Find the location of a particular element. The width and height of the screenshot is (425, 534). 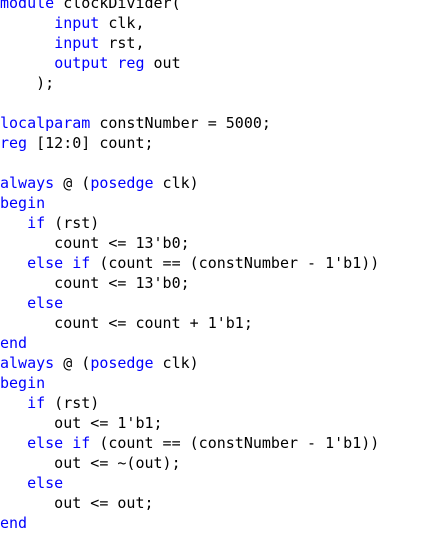

code-line: reg [12:0] count; is located at coordinates (189, 143).